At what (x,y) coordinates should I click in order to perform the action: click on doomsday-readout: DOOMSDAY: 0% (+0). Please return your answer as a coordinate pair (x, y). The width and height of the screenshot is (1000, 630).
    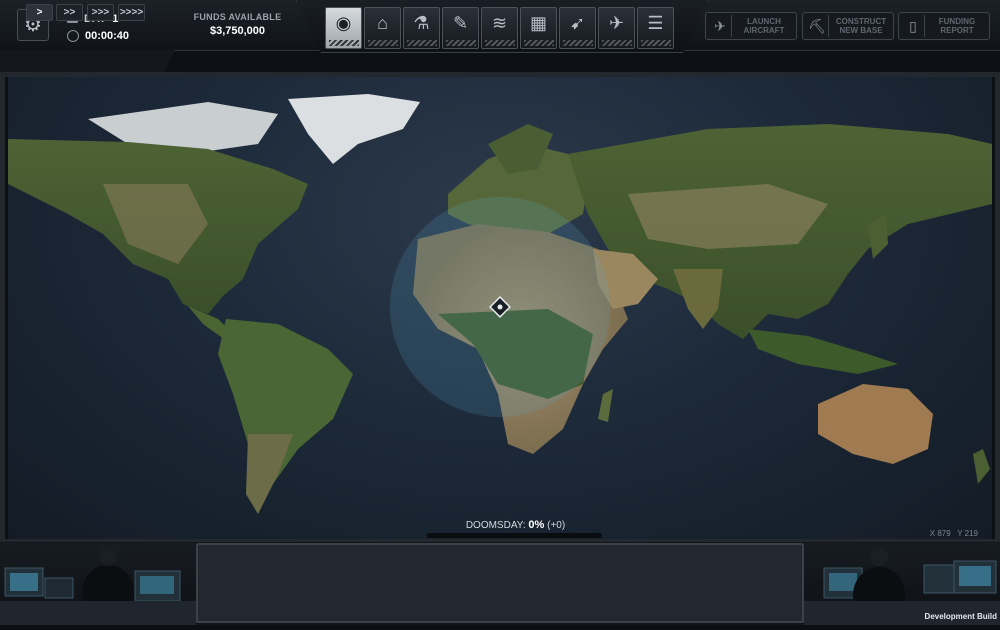
    Looking at the image, I should click on (515, 525).